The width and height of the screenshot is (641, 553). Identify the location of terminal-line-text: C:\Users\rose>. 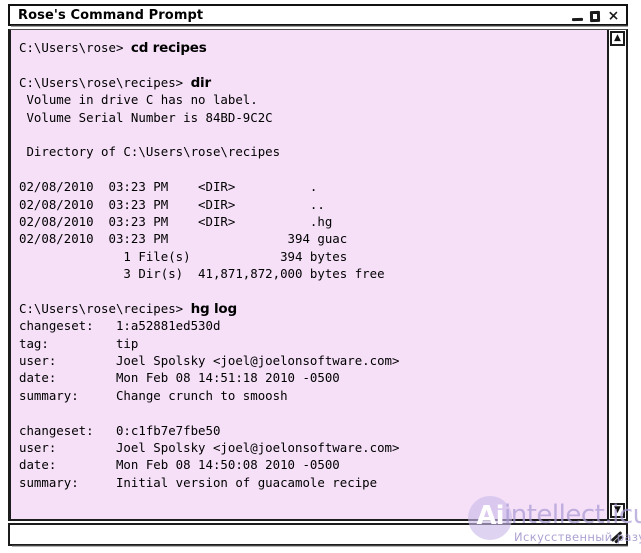
(75, 47).